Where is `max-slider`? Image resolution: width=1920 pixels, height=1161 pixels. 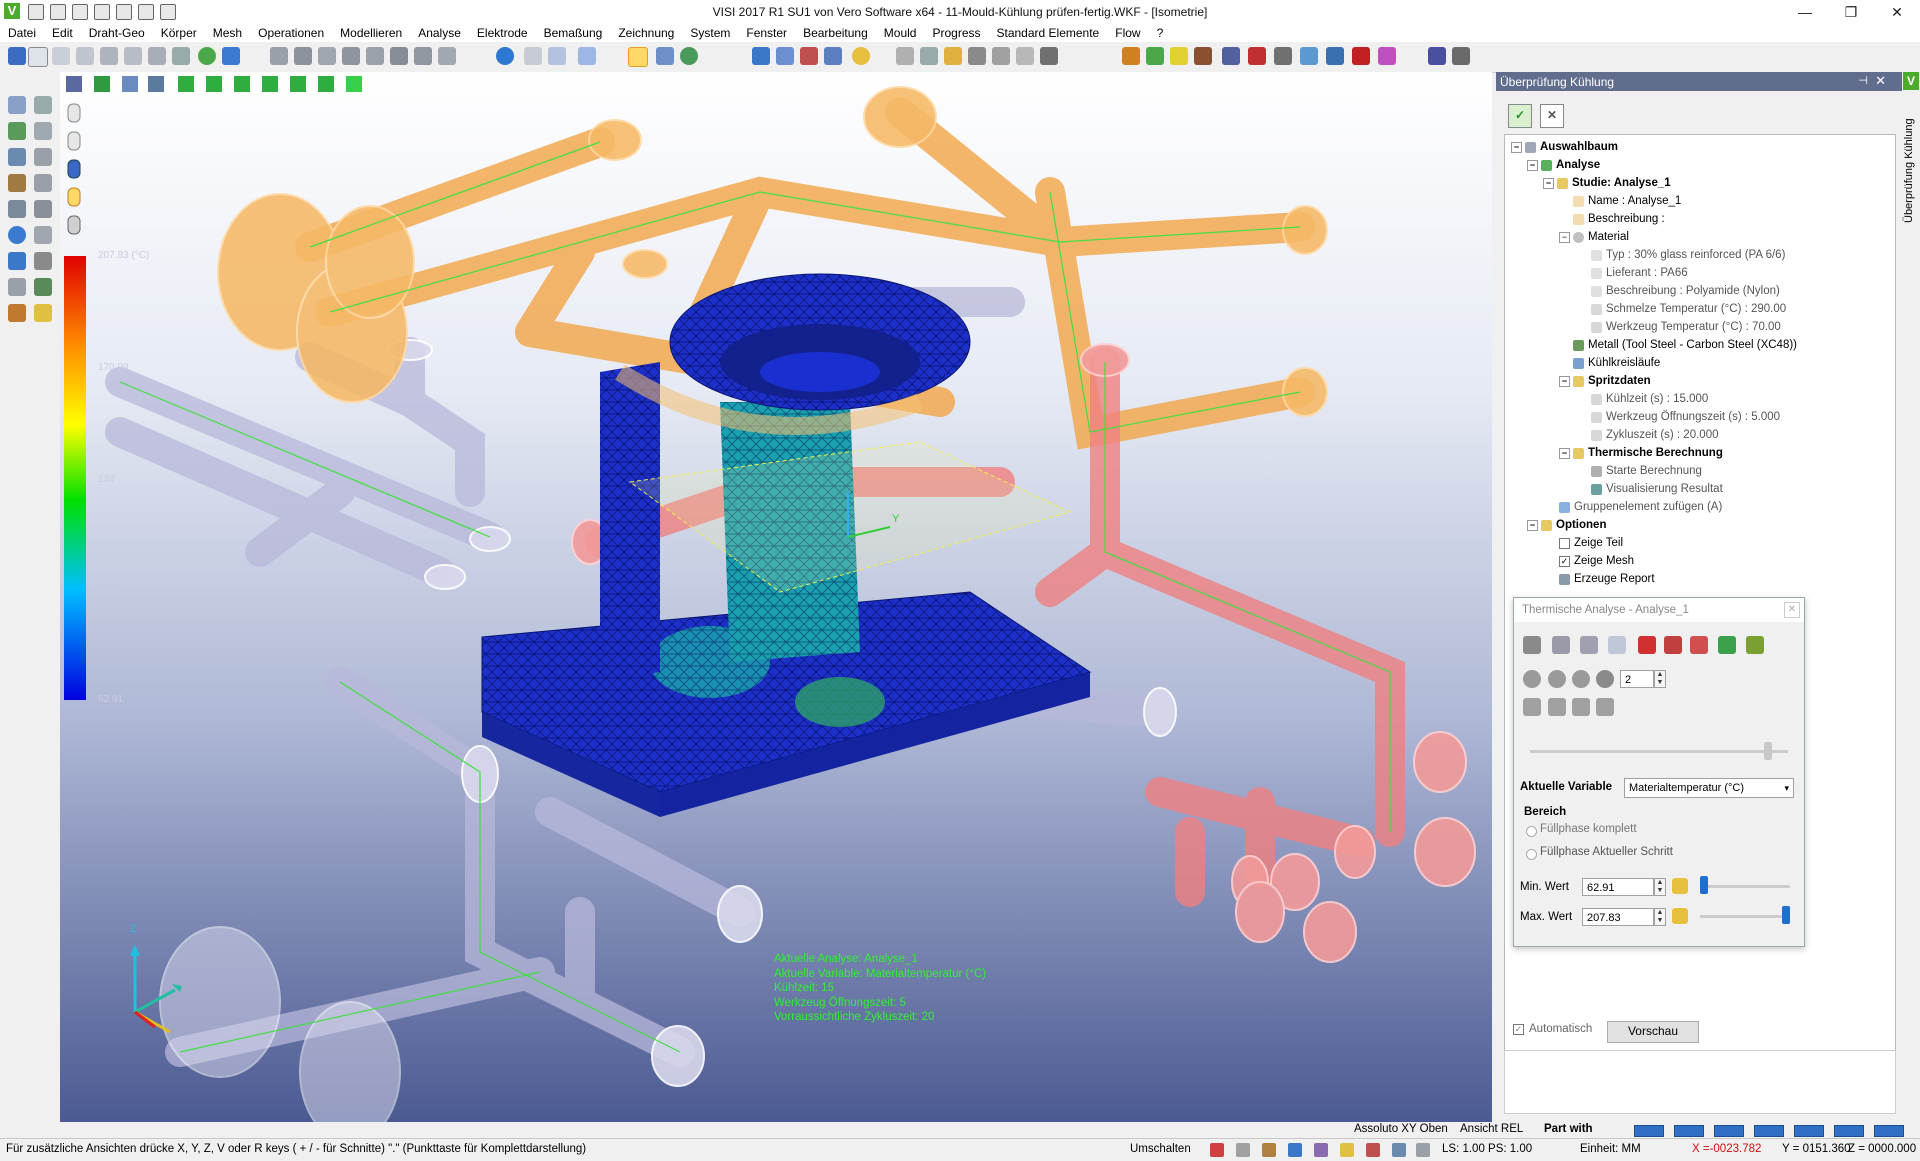 max-slider is located at coordinates (1745, 916).